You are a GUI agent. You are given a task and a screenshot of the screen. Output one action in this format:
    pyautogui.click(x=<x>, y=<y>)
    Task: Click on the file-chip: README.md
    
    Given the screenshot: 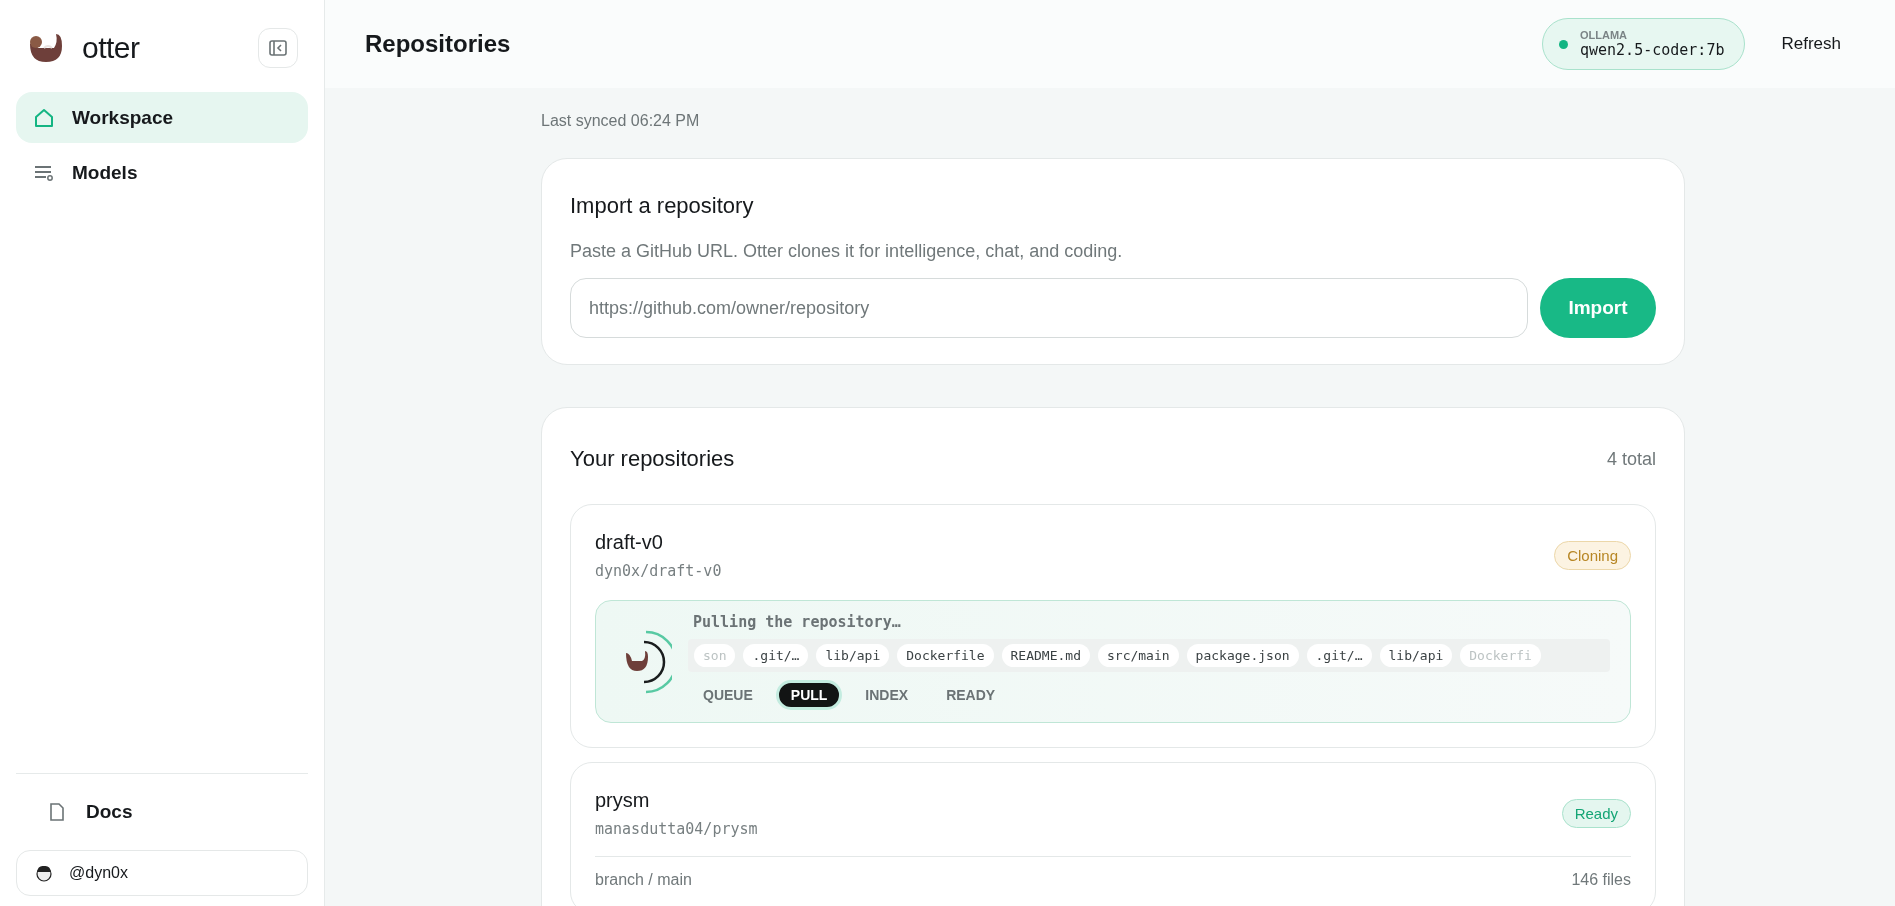 What is the action you would take?
    pyautogui.click(x=1045, y=655)
    